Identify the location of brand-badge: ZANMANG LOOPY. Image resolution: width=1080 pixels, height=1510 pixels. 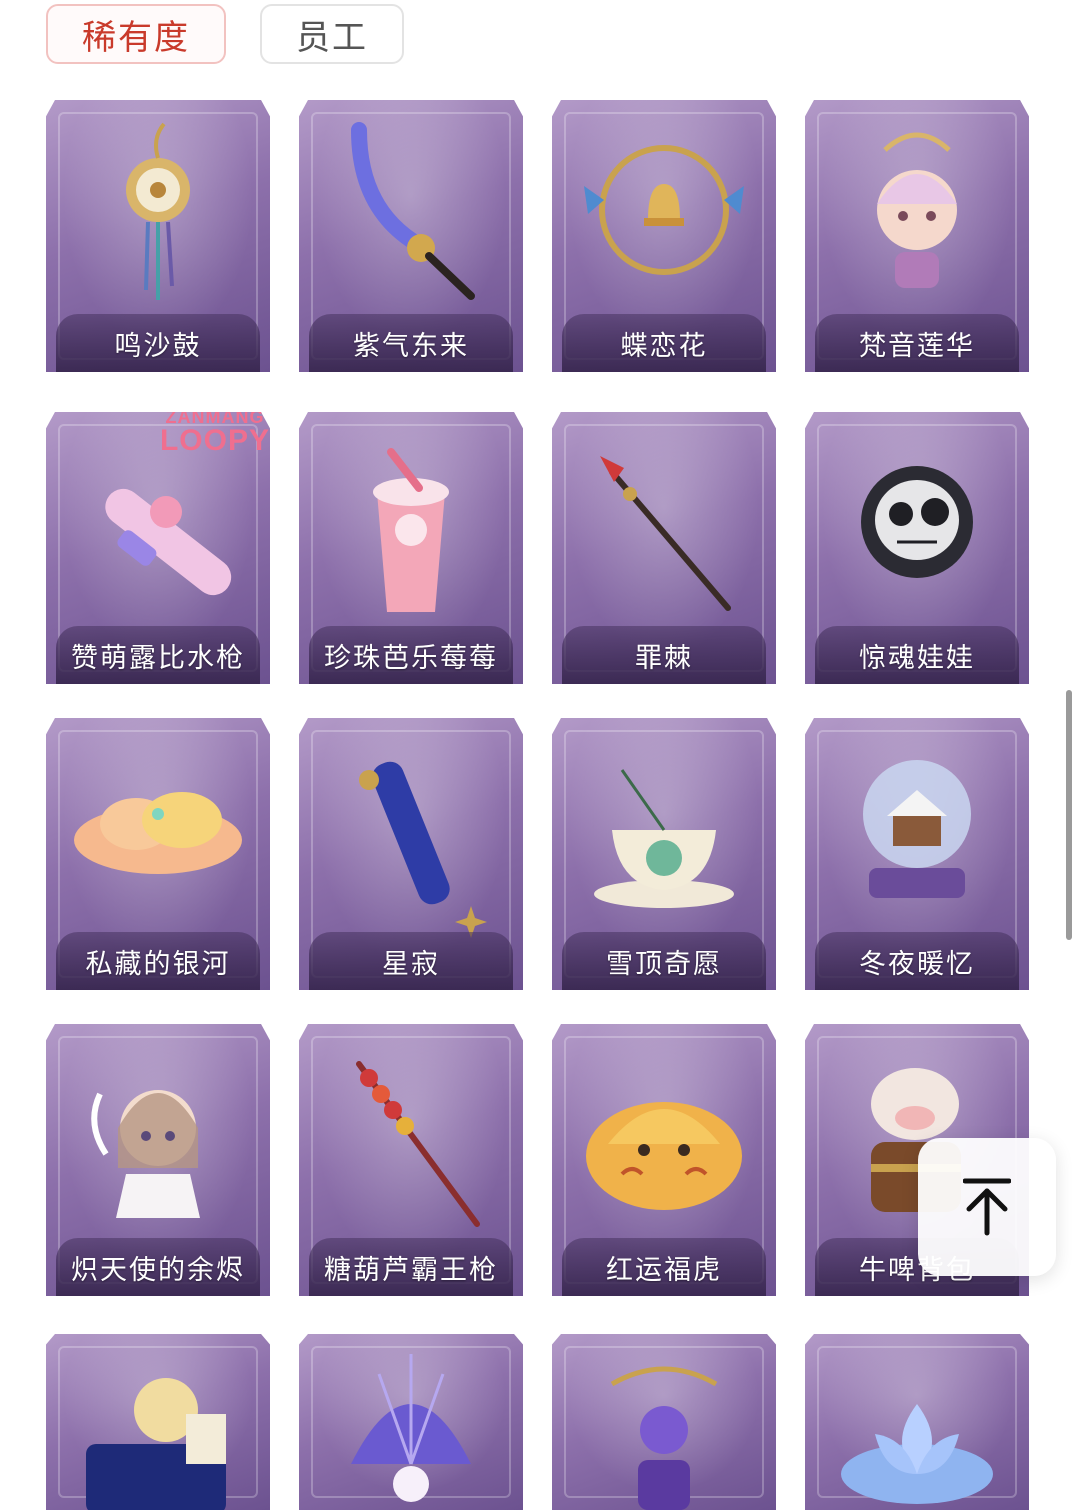
(215, 434).